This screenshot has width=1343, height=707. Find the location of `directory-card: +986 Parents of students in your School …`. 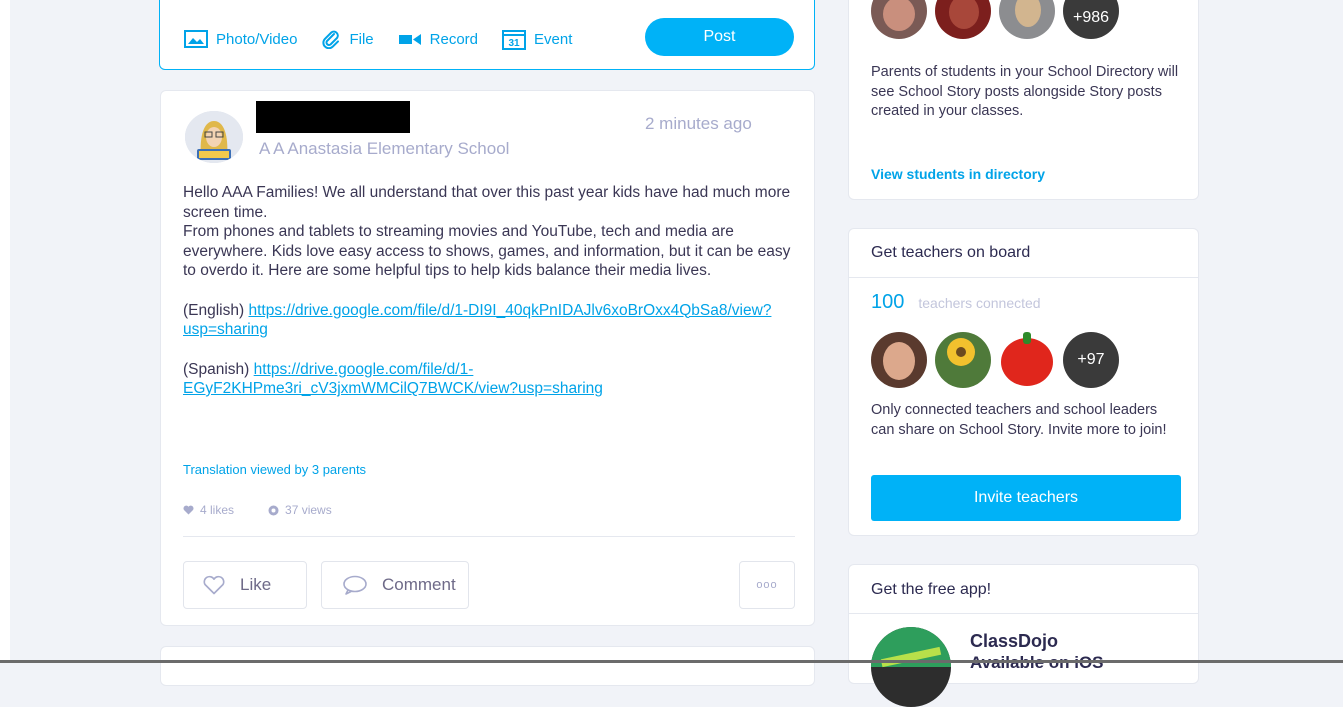

directory-card: +986 Parents of students in your School … is located at coordinates (1023, 100).